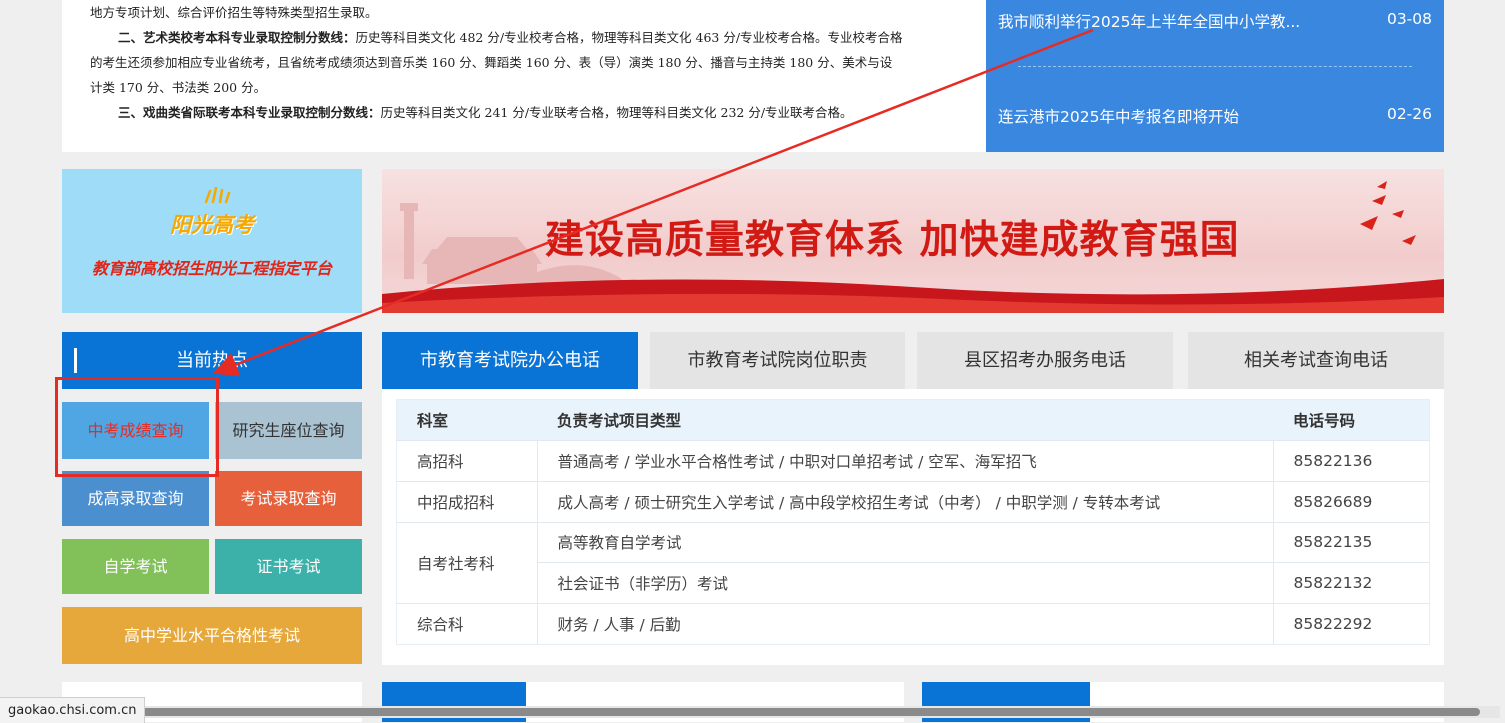  I want to click on dept-cell: 综合科, so click(467, 624).